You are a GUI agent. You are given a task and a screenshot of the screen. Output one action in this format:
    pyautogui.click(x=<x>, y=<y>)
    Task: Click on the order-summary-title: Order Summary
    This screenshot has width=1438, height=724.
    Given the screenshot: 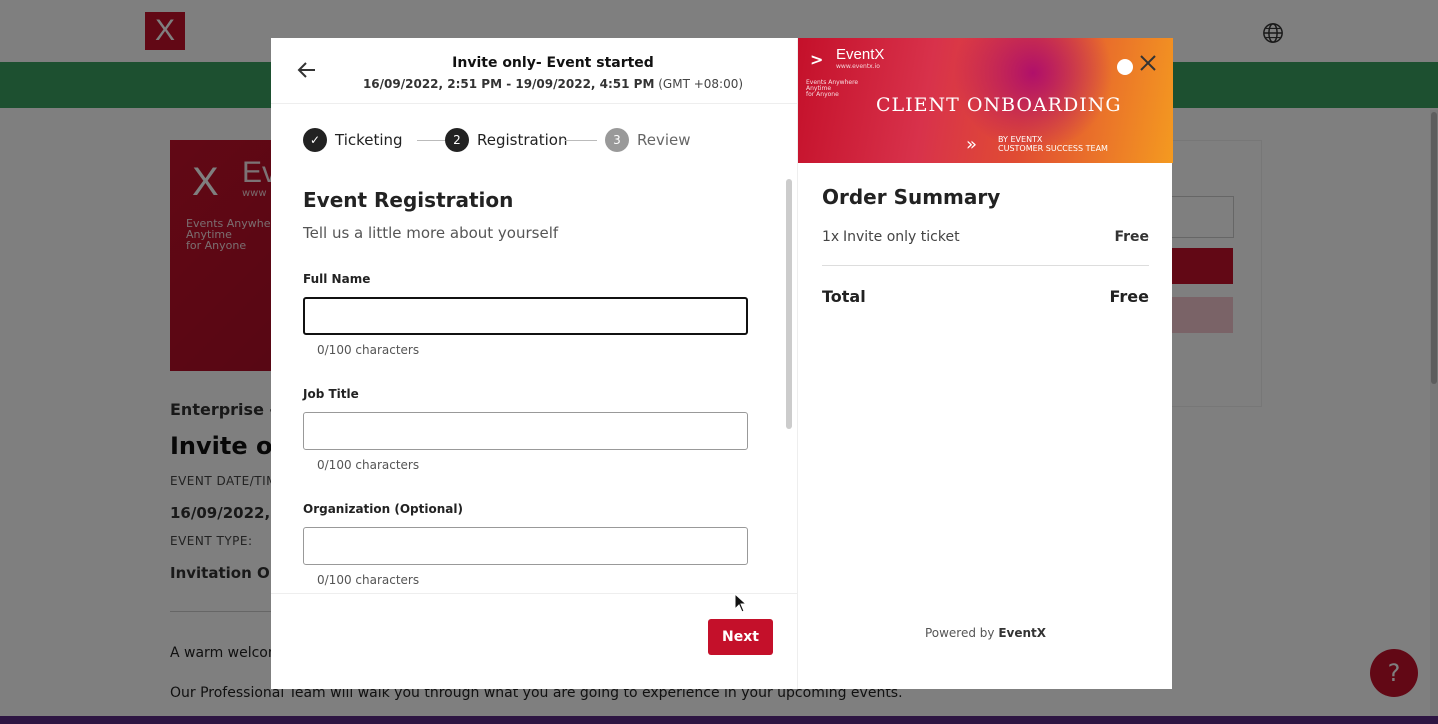 What is the action you would take?
    pyautogui.click(x=911, y=197)
    